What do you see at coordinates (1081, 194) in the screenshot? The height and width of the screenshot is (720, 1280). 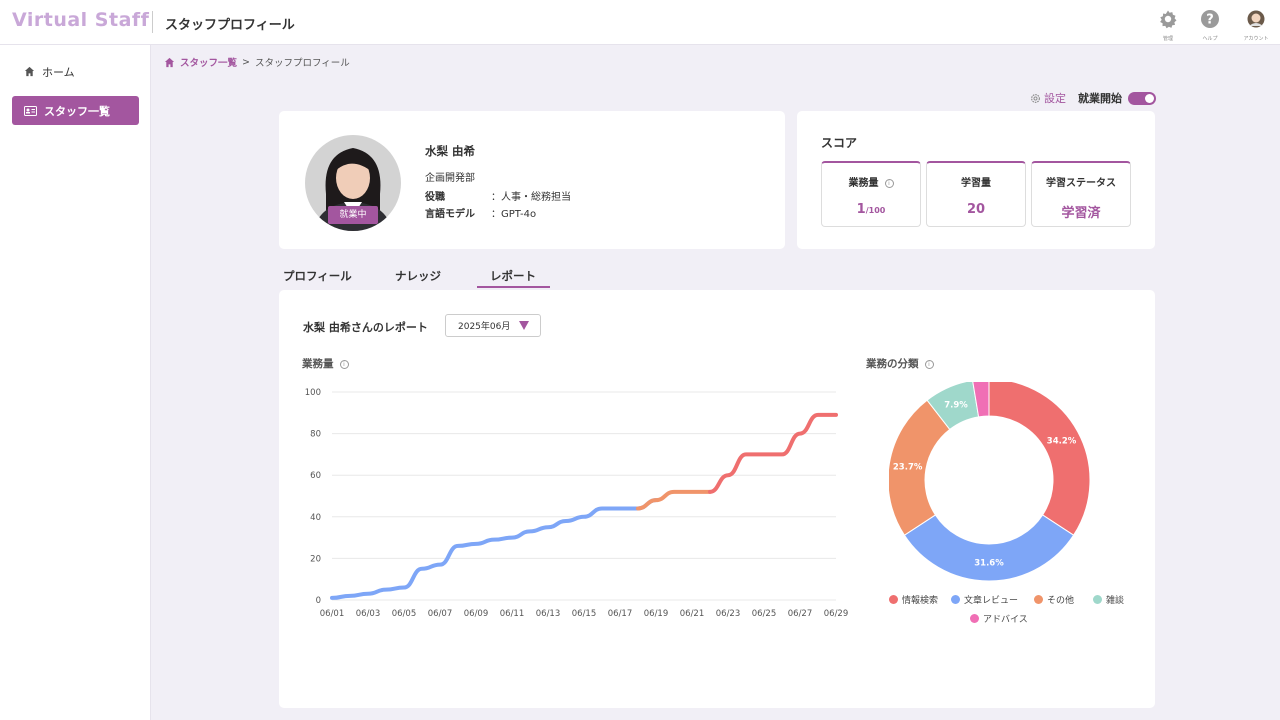 I see `score-learning-status: 学習ステータス 学習済` at bounding box center [1081, 194].